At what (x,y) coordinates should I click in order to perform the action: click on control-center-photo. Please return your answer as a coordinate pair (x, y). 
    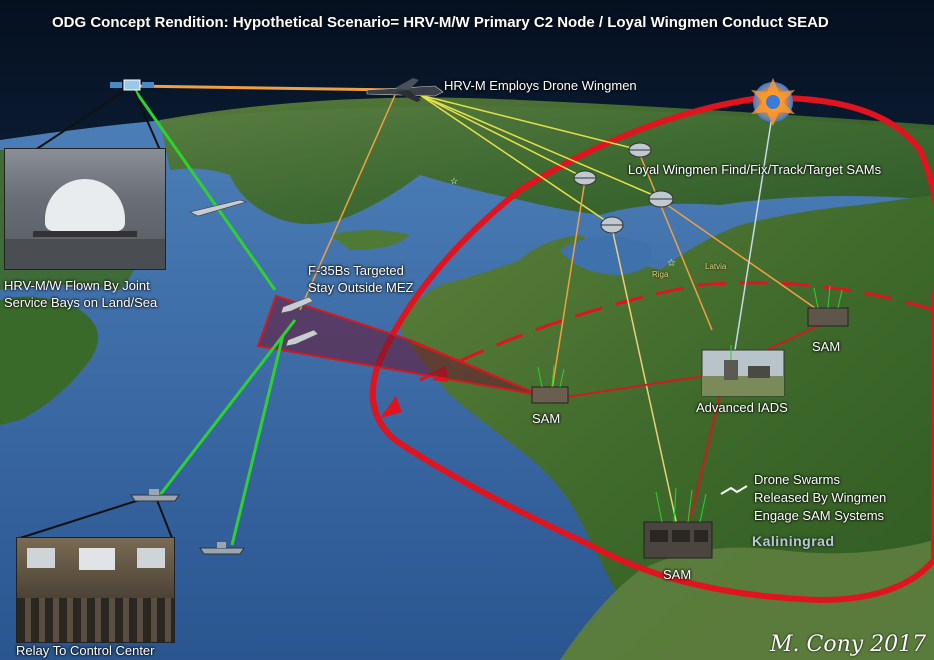
    Looking at the image, I should click on (95, 590).